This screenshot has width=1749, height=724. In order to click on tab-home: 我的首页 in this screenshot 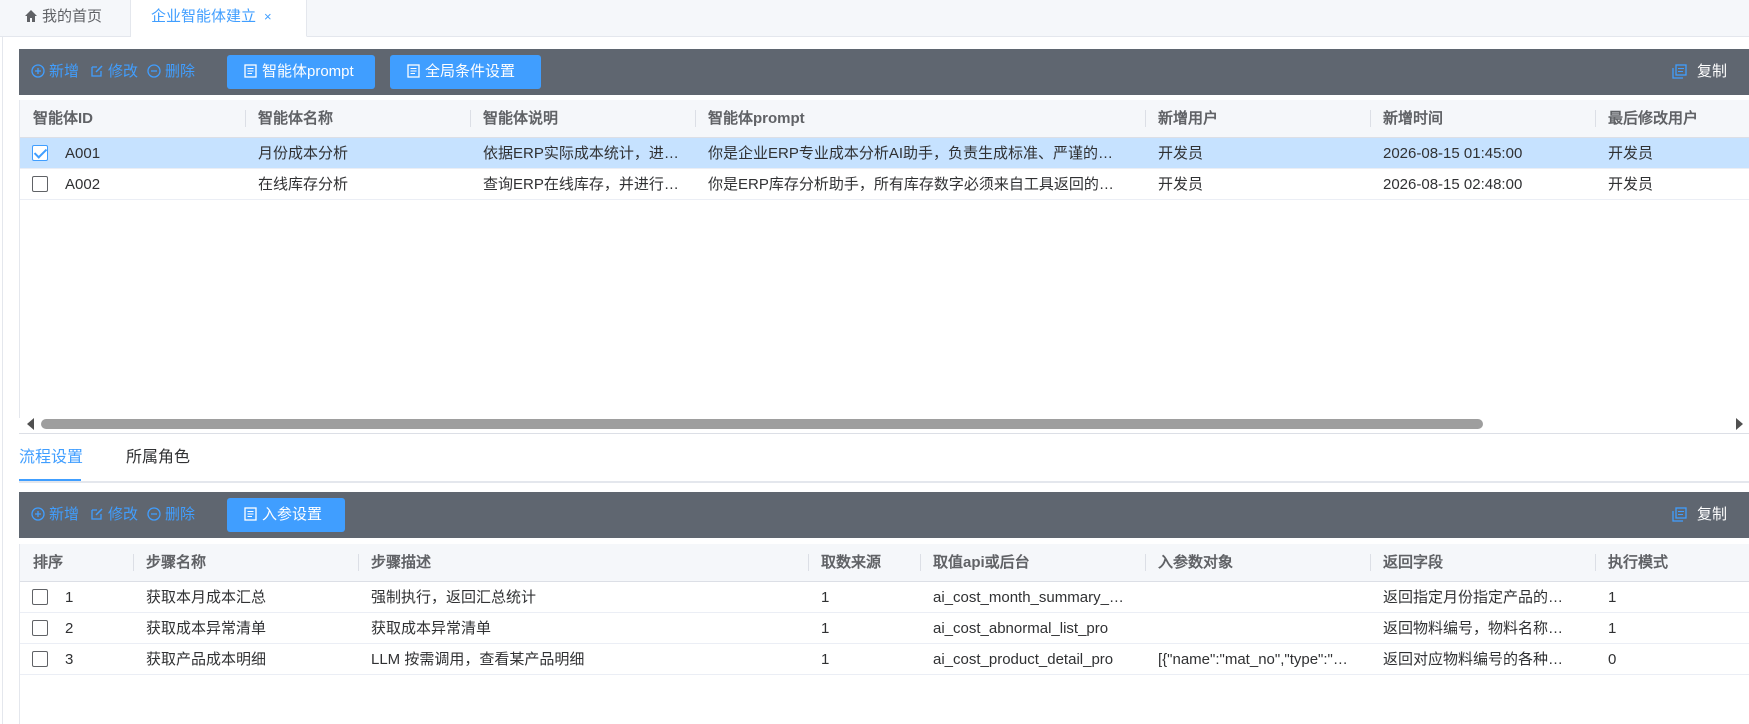, I will do `click(65, 18)`.